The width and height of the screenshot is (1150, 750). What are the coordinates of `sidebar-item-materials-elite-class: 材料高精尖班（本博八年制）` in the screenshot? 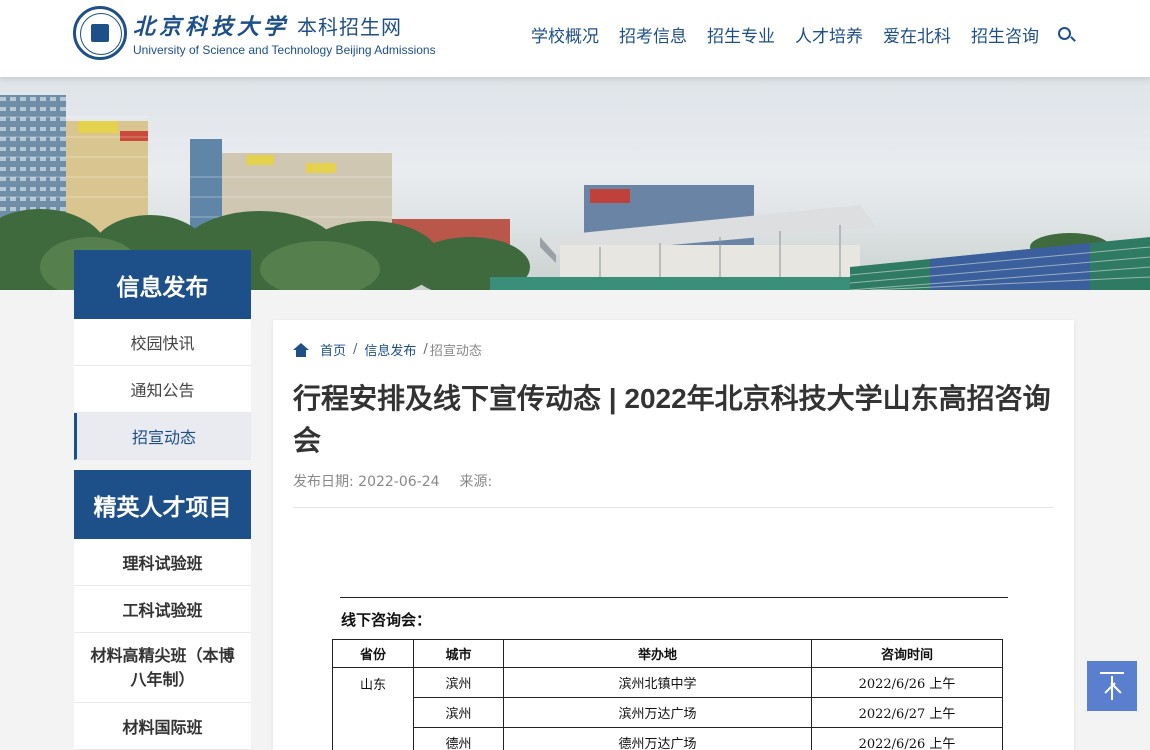 It's located at (162, 668).